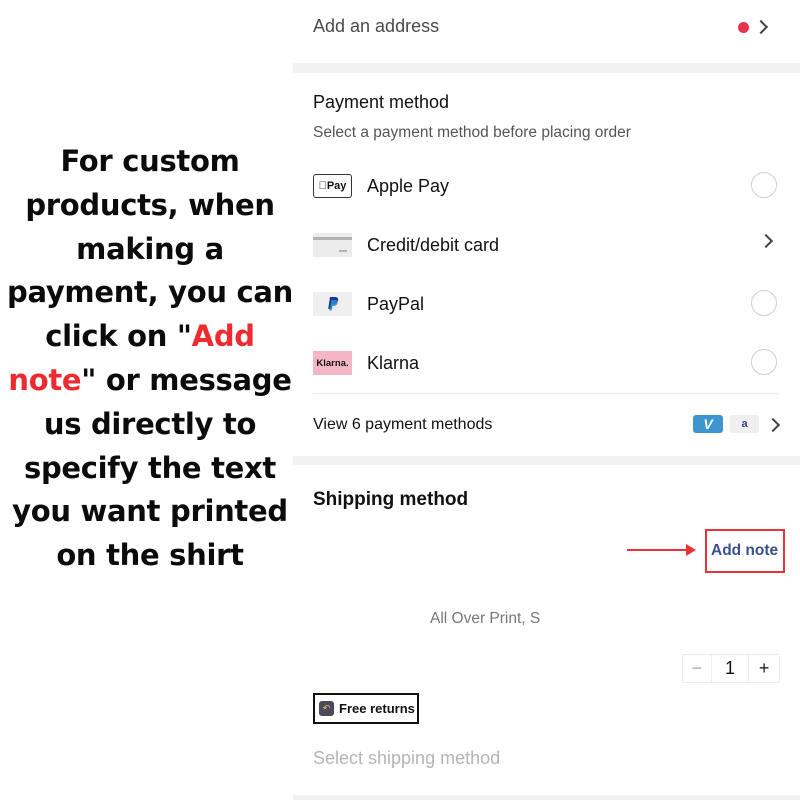  Describe the element at coordinates (546, 393) in the screenshot. I see `divider` at that location.